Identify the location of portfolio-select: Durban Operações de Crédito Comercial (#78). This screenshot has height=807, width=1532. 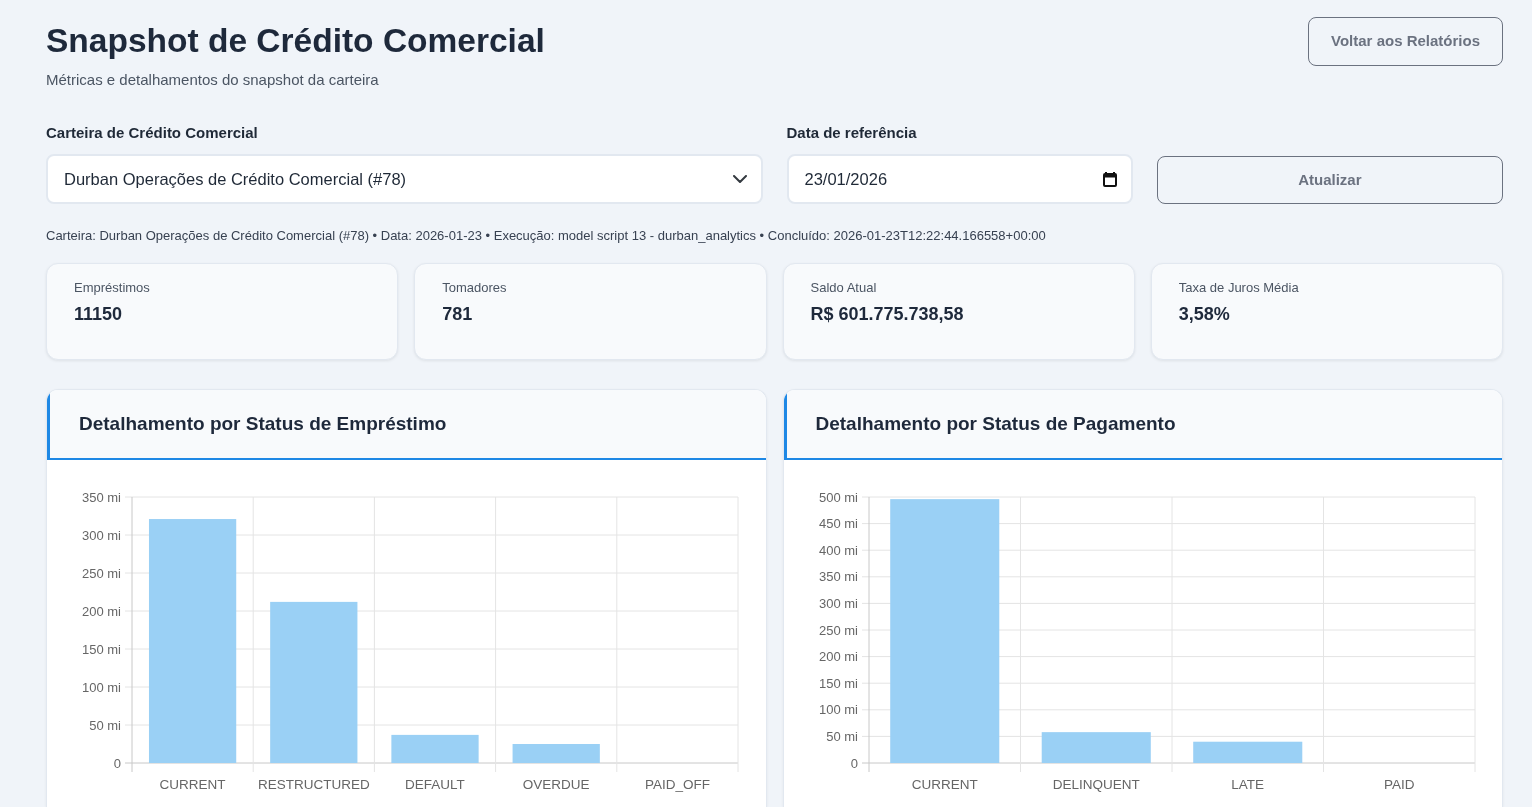
(404, 179).